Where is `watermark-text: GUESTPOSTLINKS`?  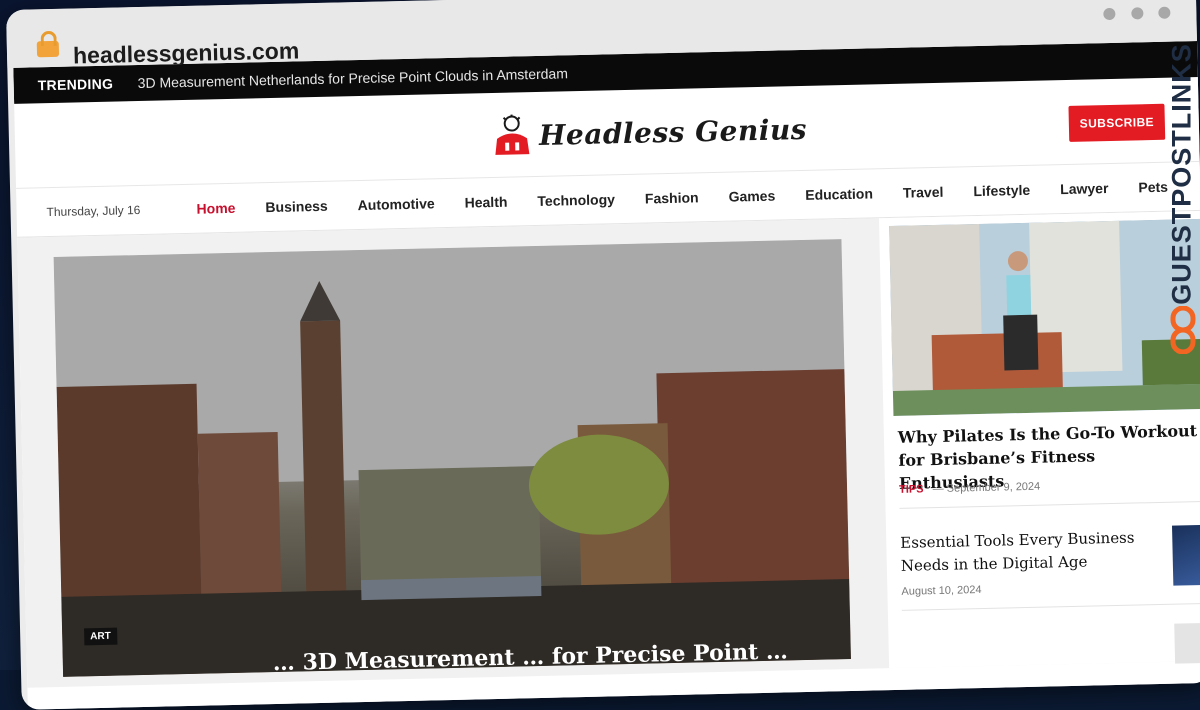 watermark-text: GUESTPOSTLINKS is located at coordinates (1182, 174).